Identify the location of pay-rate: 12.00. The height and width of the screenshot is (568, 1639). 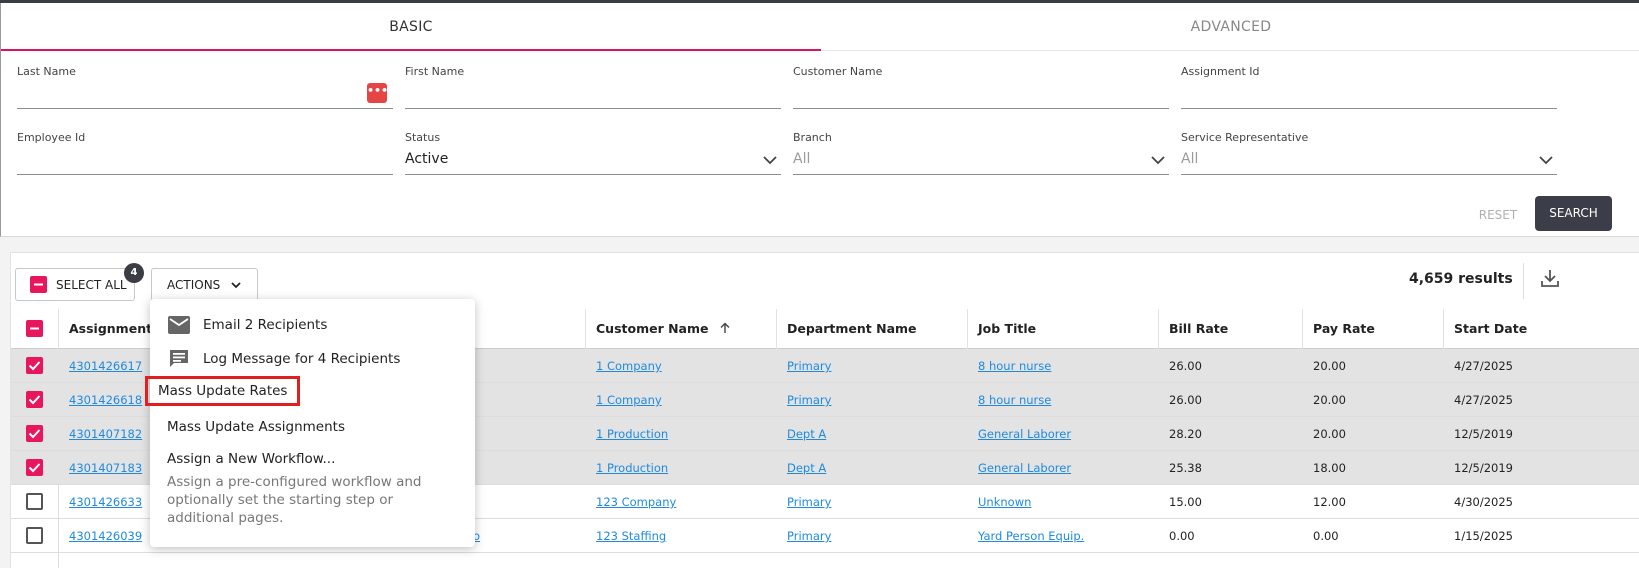
(1329, 502).